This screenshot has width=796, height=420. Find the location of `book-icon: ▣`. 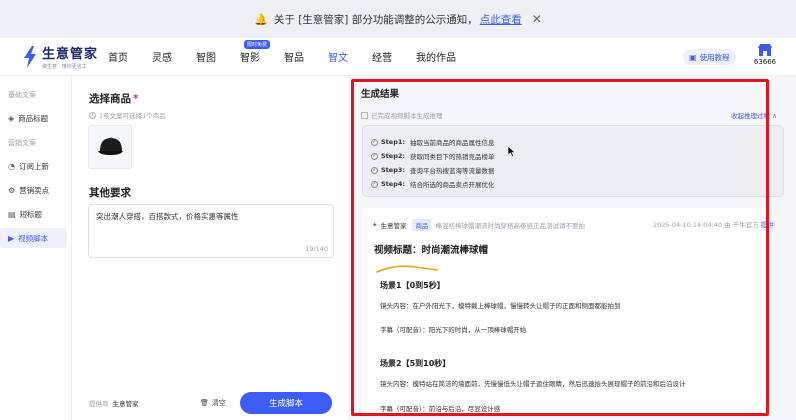

book-icon: ▣ is located at coordinates (693, 57).